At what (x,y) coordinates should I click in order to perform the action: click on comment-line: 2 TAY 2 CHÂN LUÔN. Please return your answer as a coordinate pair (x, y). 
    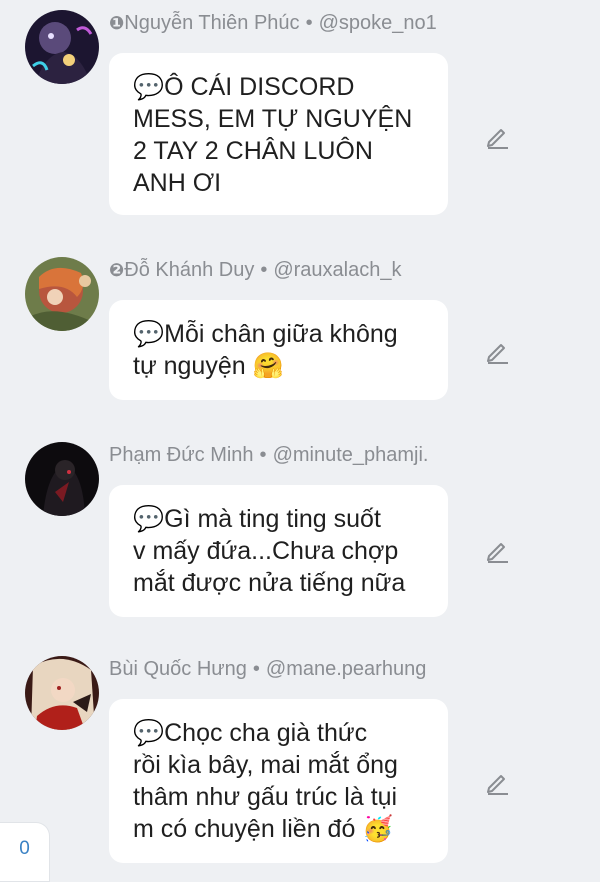
    Looking at the image, I should click on (253, 151).